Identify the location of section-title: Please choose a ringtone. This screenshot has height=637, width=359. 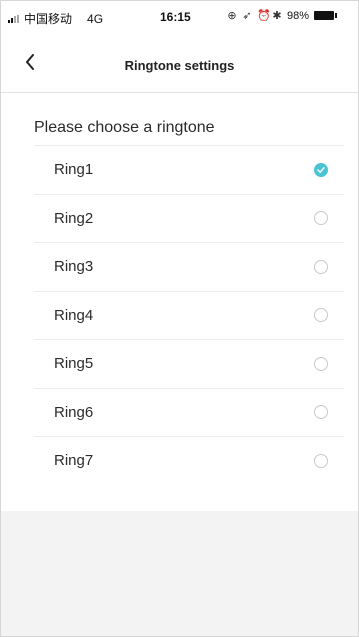
(124, 127).